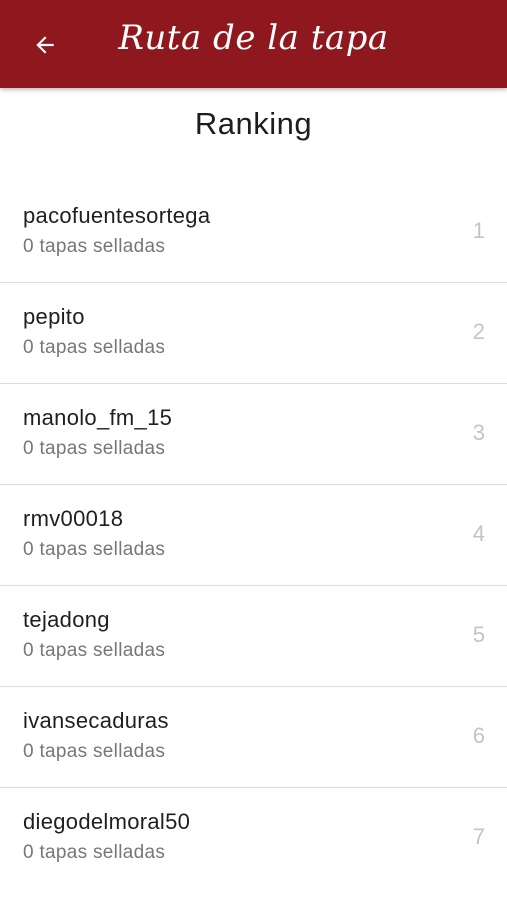 This screenshot has width=507, height=900. Describe the element at coordinates (253, 232) in the screenshot. I see `ranking-row: pacofuentesortega 0 tapas selladas 1` at that location.